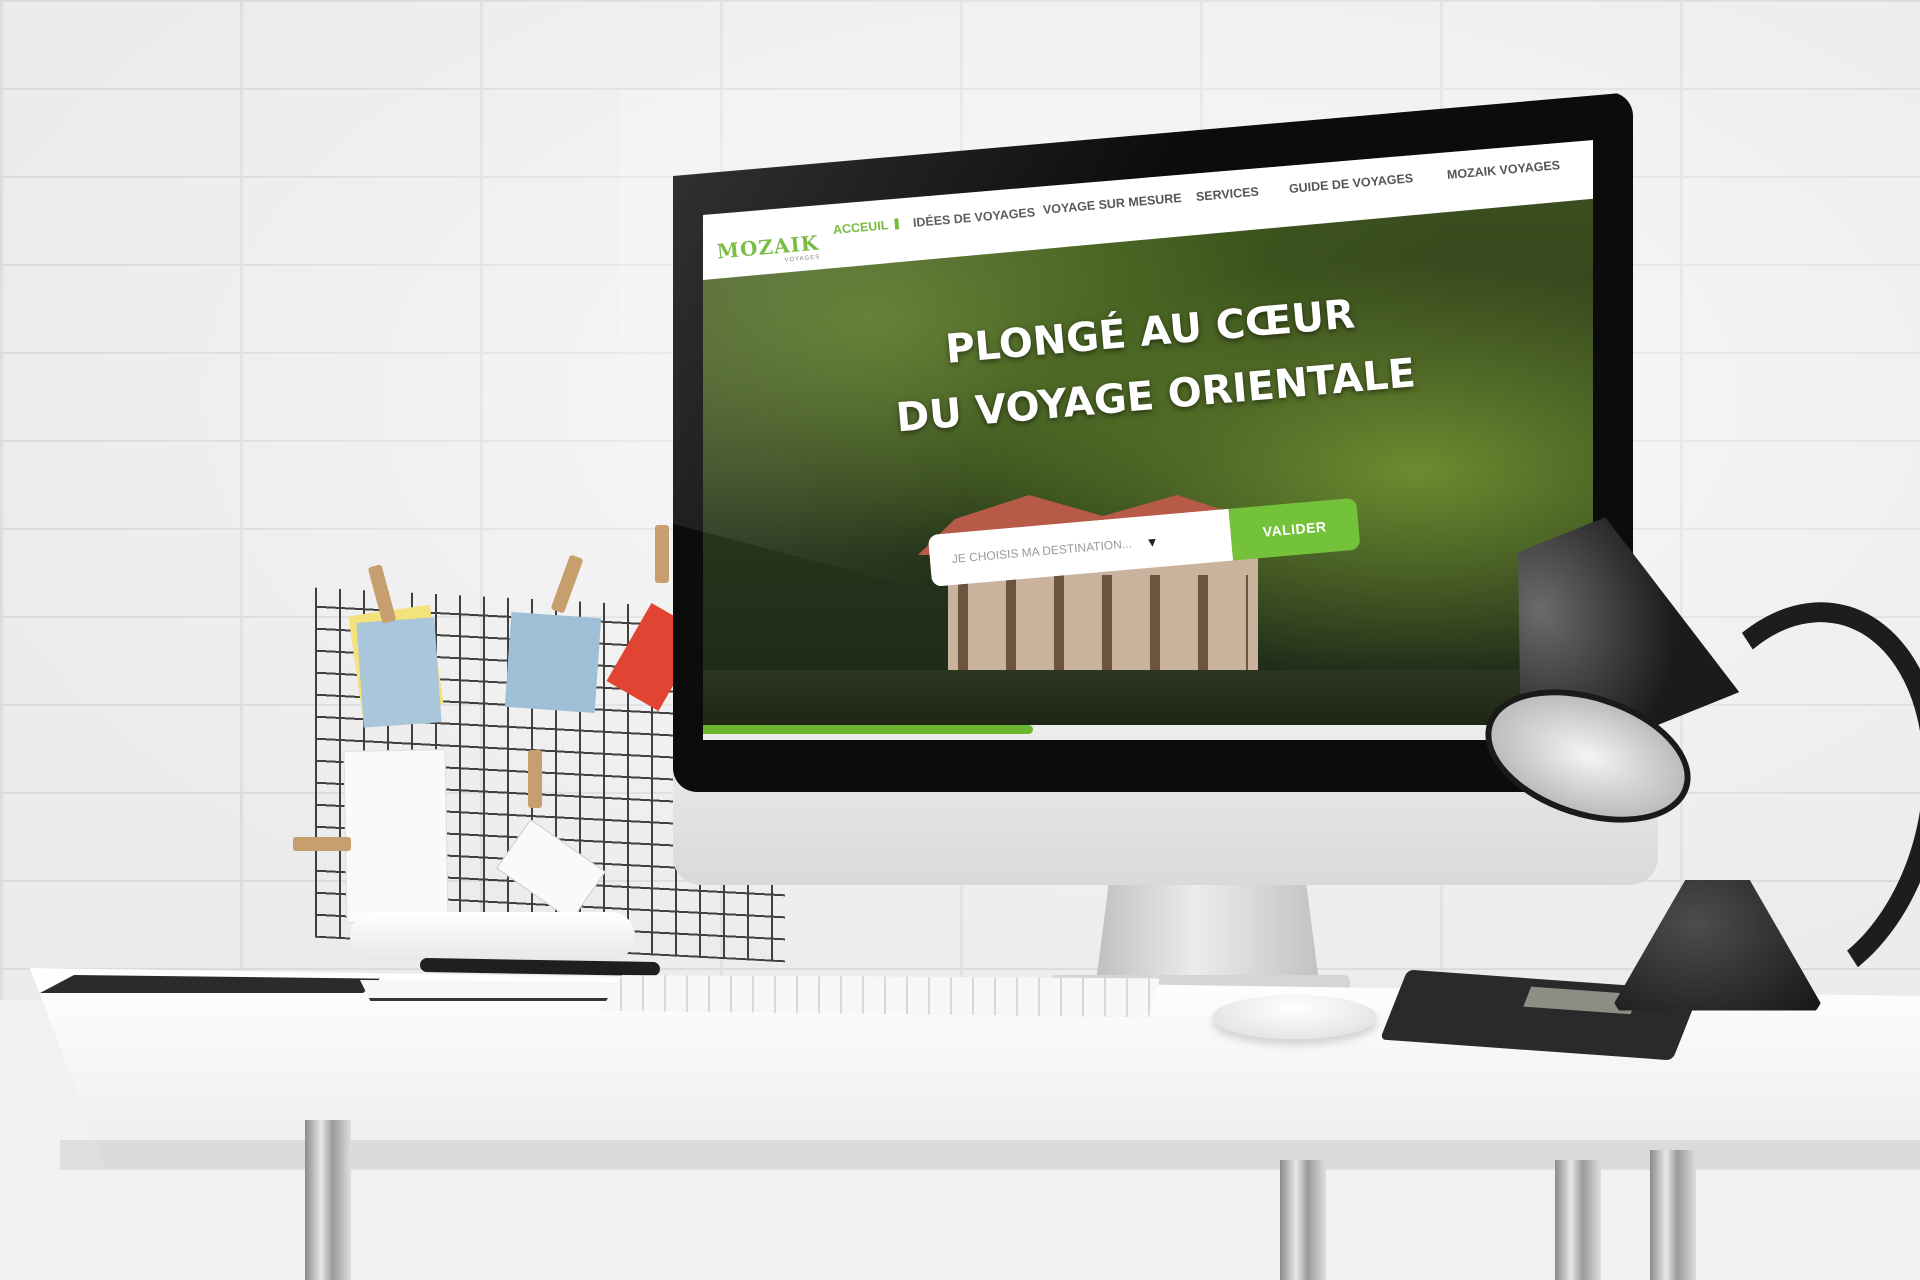 The height and width of the screenshot is (1280, 1920). What do you see at coordinates (1148, 732) in the screenshot?
I see `page-bottom-strip` at bounding box center [1148, 732].